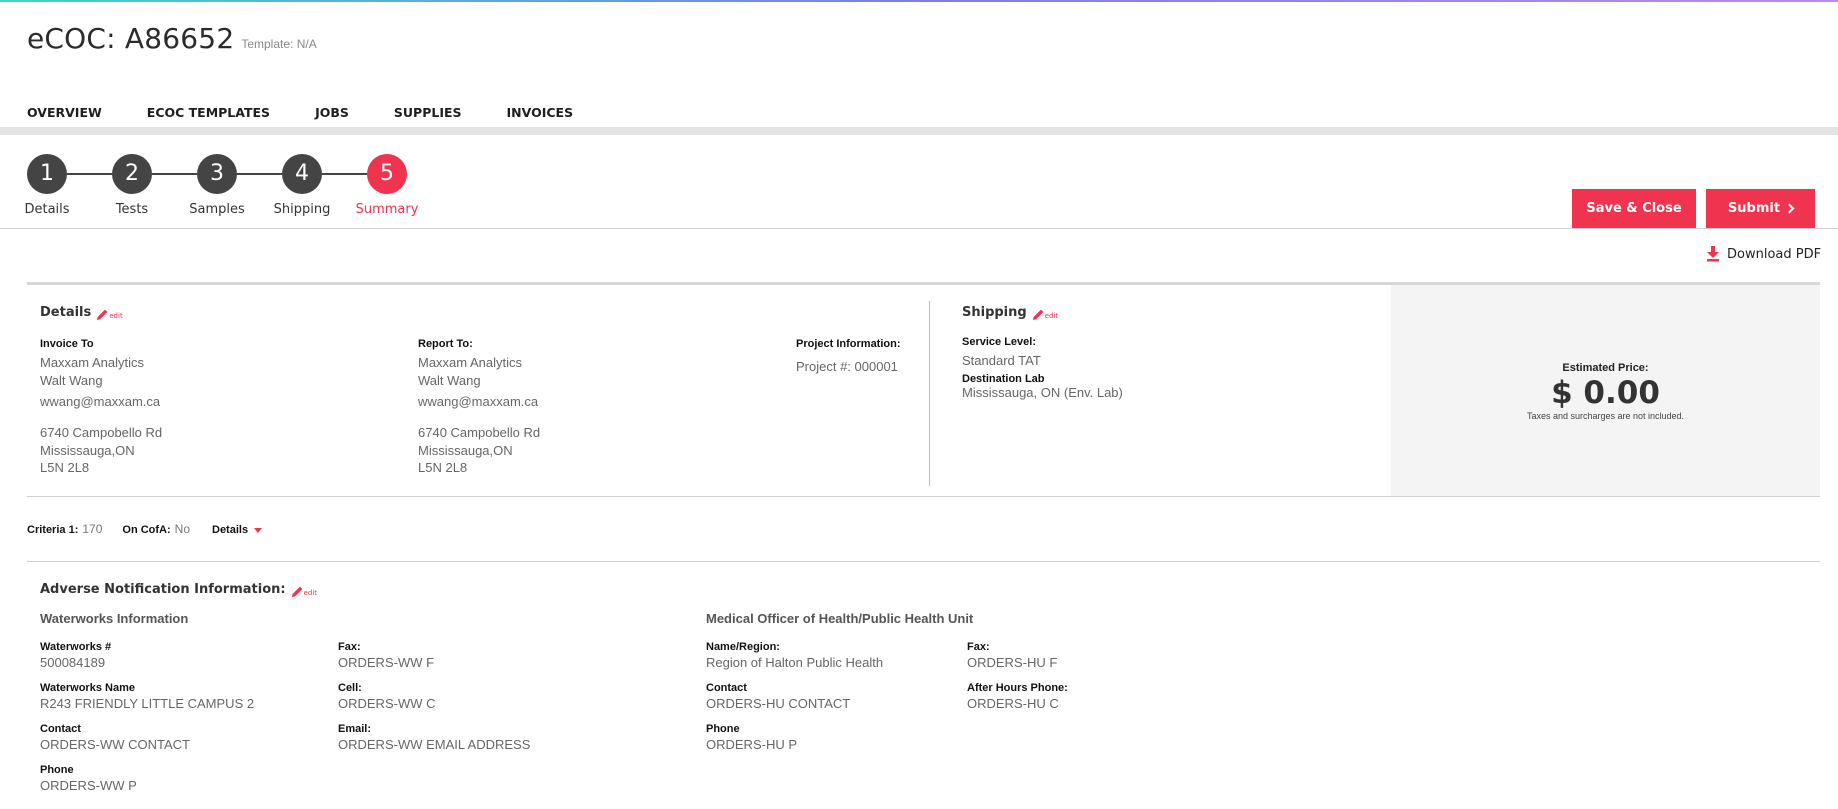 The image size is (1838, 809). I want to click on step-label: Tests, so click(132, 209).